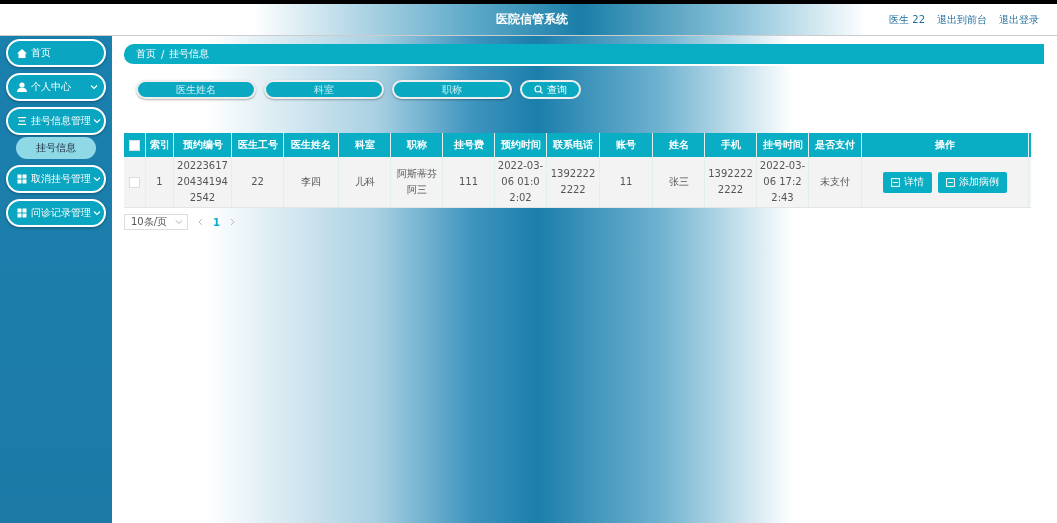 Image resolution: width=1057 pixels, height=523 pixels. I want to click on table-cell-text: 张三, so click(678, 182).